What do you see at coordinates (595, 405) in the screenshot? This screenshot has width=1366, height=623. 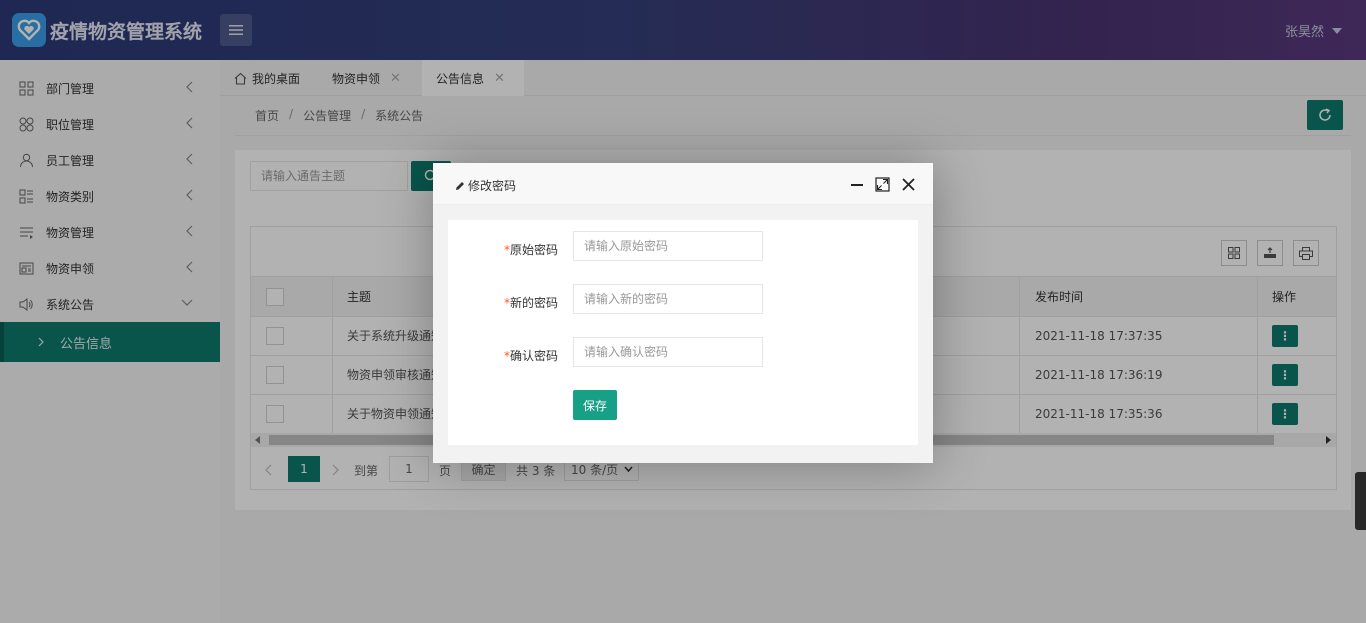 I see `save-button: 保存` at bounding box center [595, 405].